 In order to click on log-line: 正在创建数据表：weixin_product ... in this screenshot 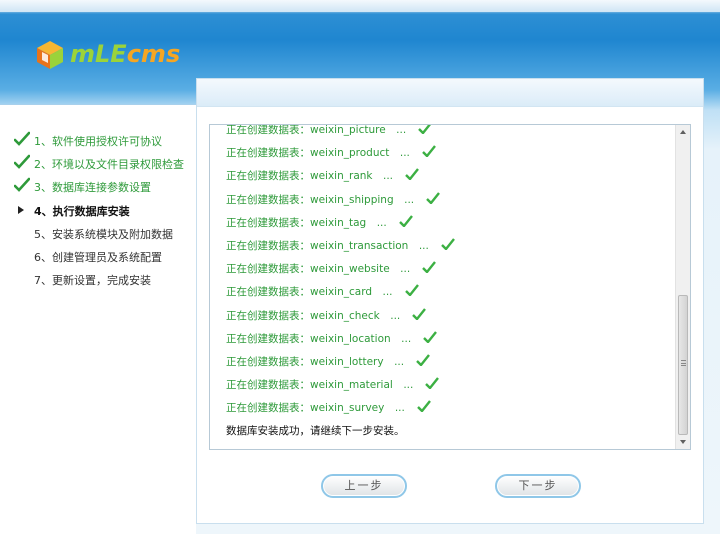, I will do `click(446, 153)`.